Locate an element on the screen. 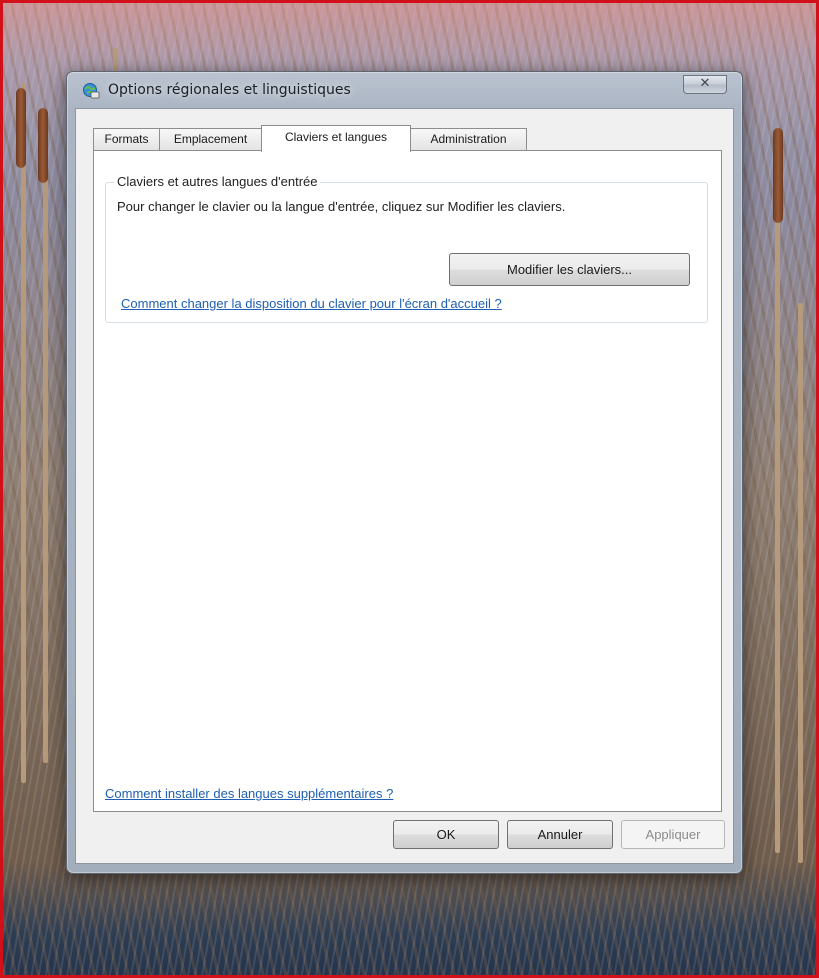 The width and height of the screenshot is (819, 978). tab-administration: Administration is located at coordinates (468, 139).